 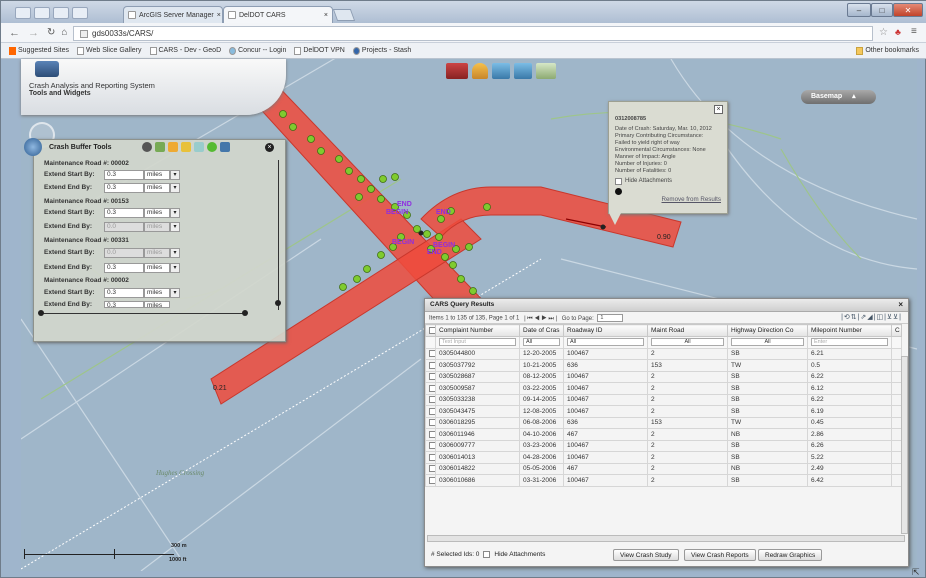 What do you see at coordinates (142, 313) in the screenshot?
I see `slider-track` at bounding box center [142, 313].